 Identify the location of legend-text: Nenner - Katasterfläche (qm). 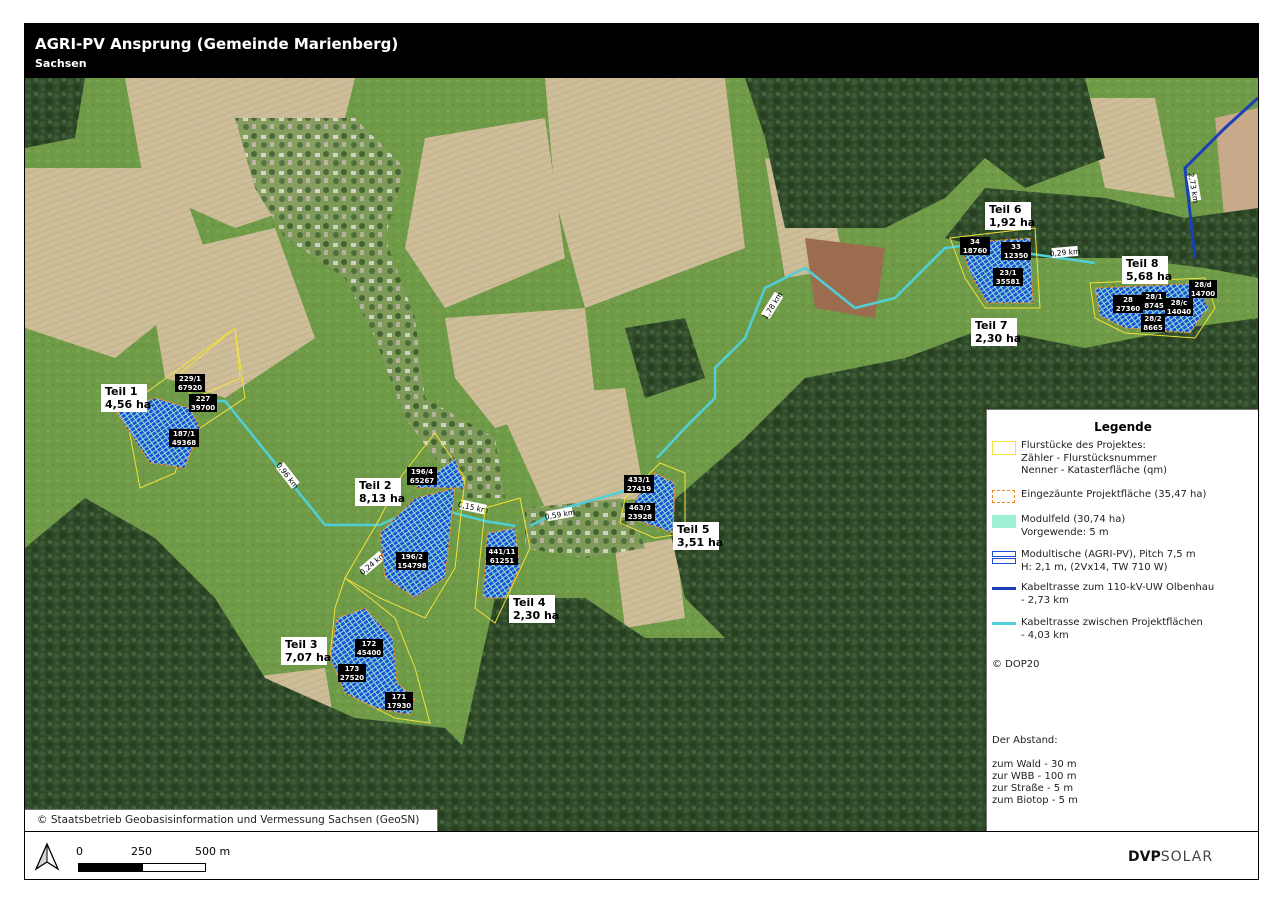
(1094, 470).